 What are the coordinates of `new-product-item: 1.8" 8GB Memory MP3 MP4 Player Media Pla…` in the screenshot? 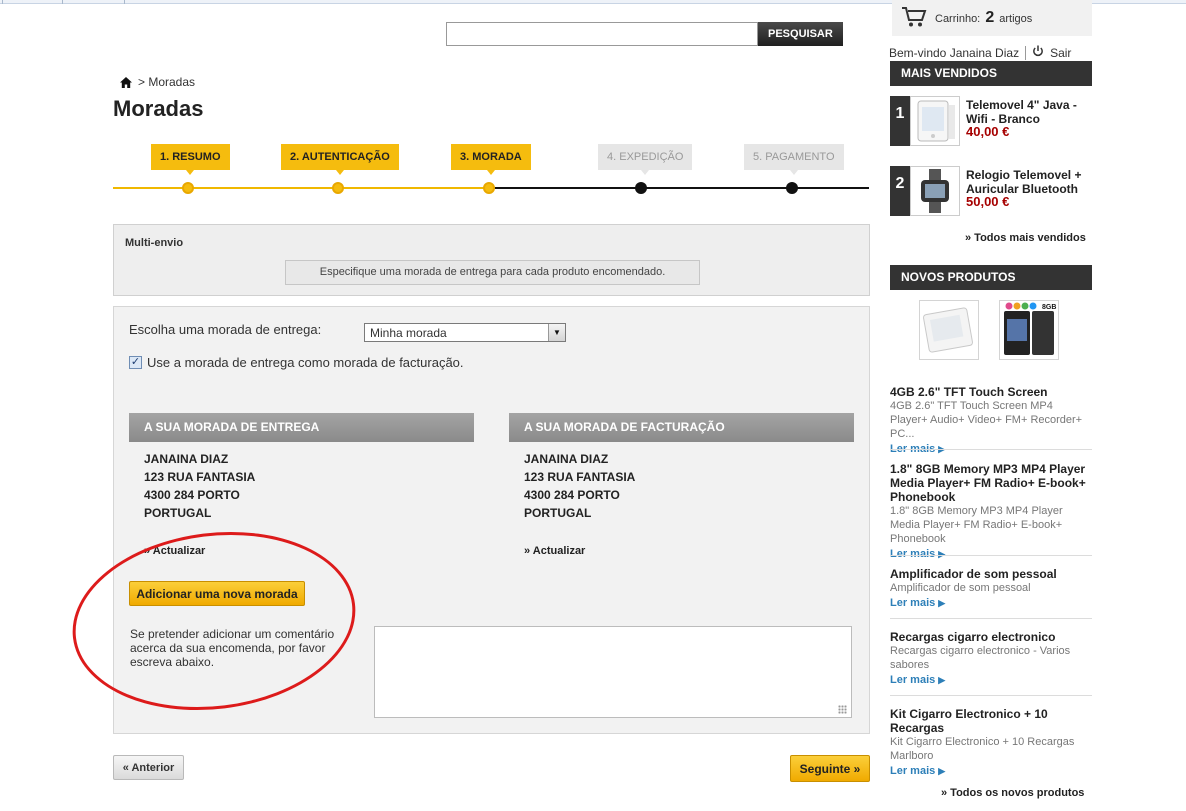 It's located at (991, 512).